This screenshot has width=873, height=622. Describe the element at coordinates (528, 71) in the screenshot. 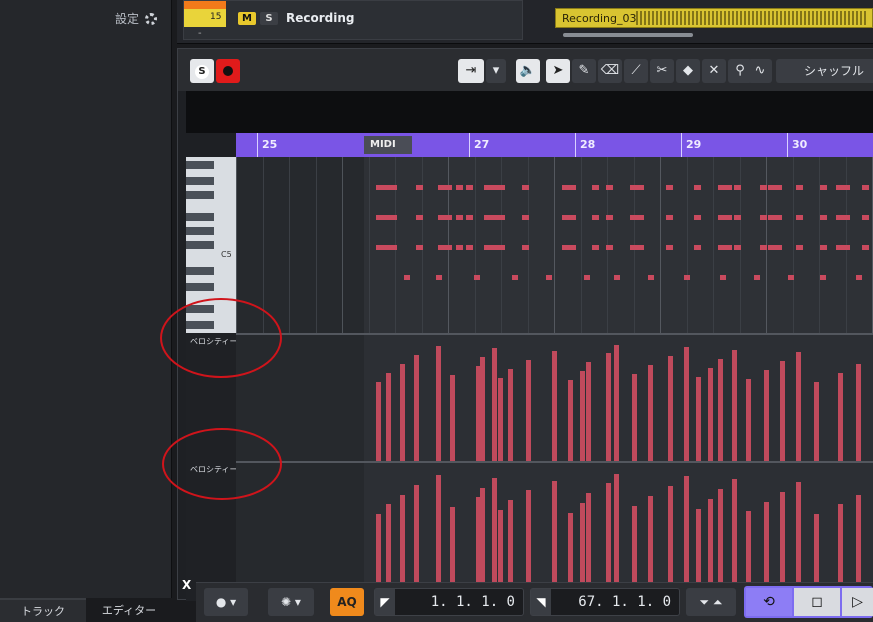

I see `acoustic-feedback-button: 🔈` at that location.